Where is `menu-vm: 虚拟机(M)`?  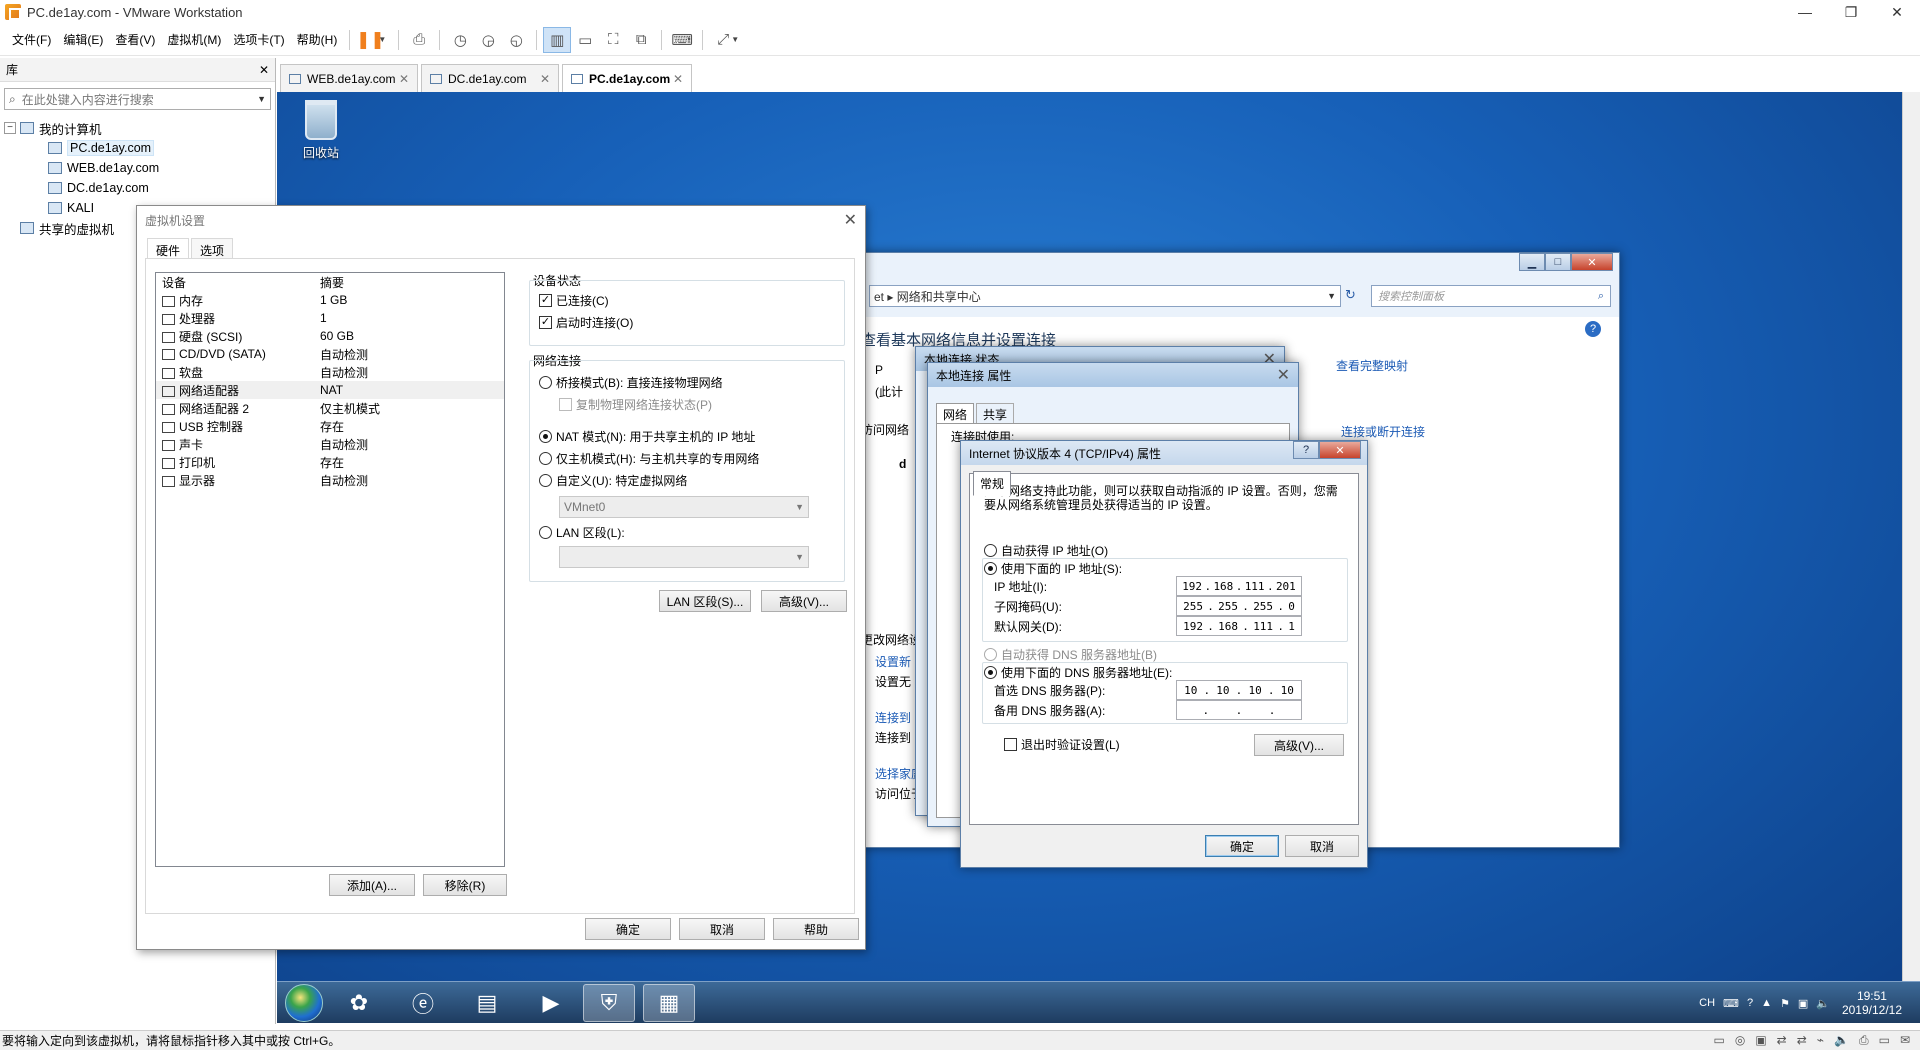
menu-vm: 虚拟机(M) is located at coordinates (194, 39).